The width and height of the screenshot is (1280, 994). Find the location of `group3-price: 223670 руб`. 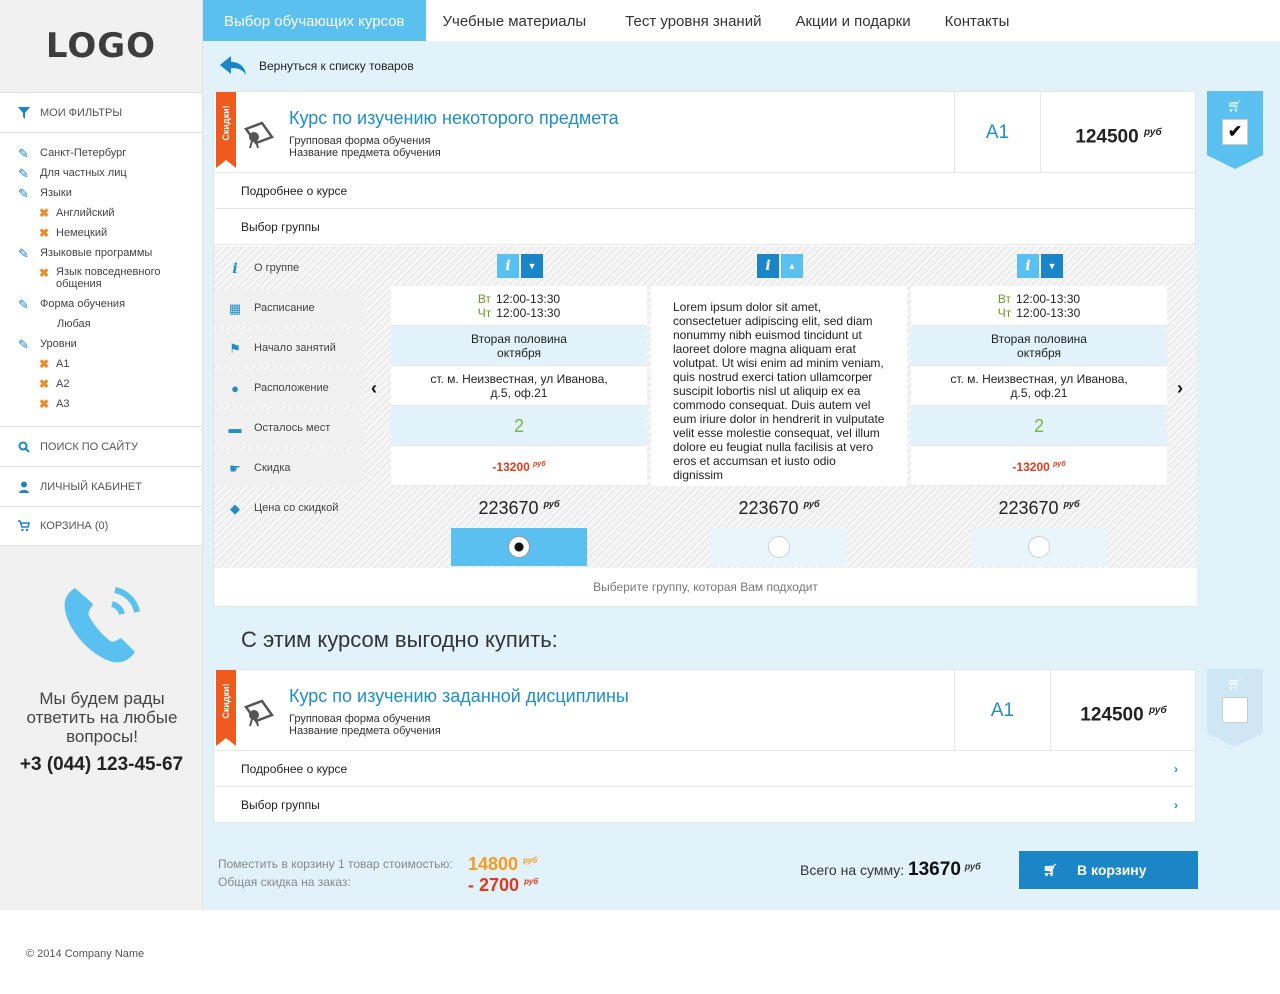

group3-price: 223670 руб is located at coordinates (1039, 508).